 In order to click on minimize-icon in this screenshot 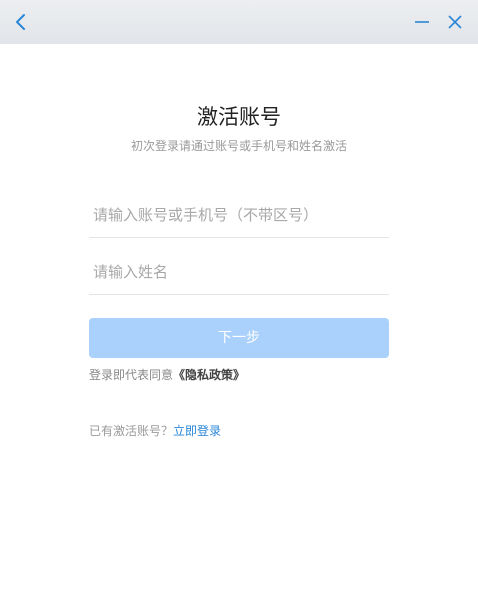, I will do `click(422, 22)`.